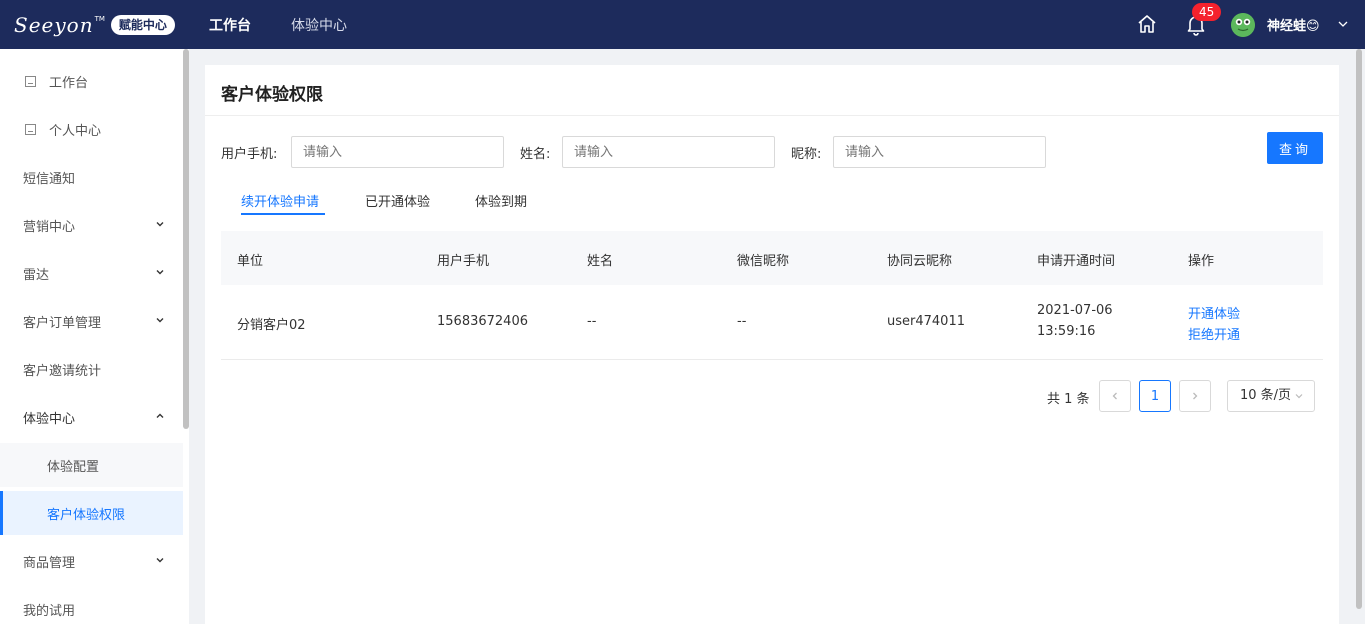  I want to click on sidebar-item-label: 雷达, so click(36, 275).